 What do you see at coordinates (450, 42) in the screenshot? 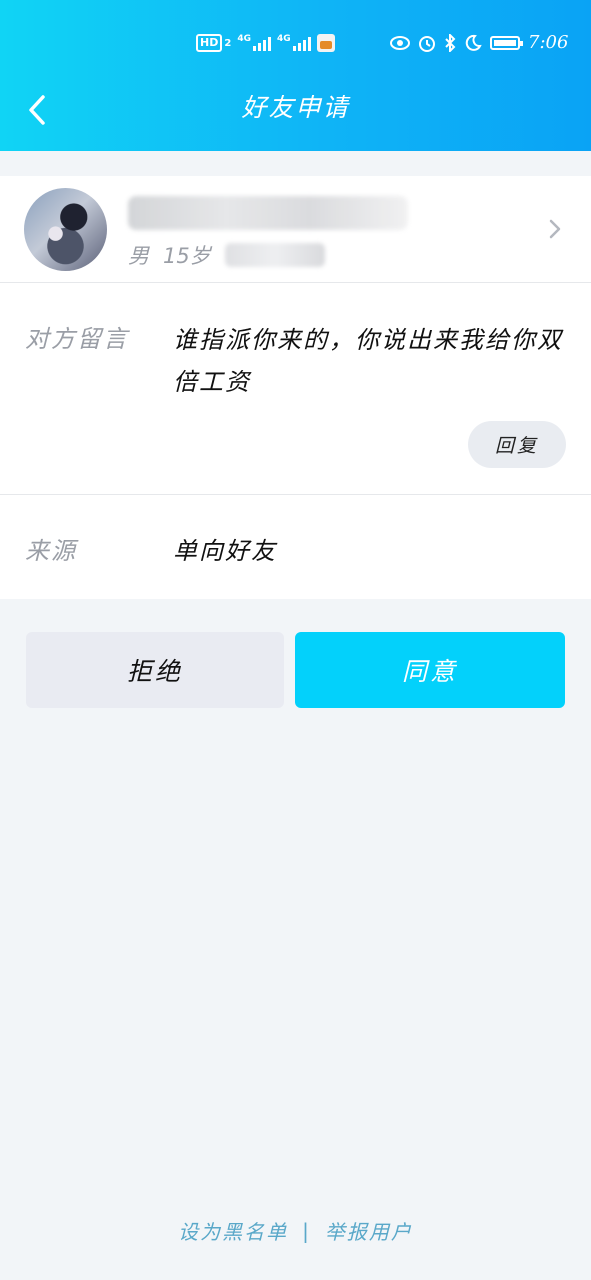
I see `bluetooth-icon` at bounding box center [450, 42].